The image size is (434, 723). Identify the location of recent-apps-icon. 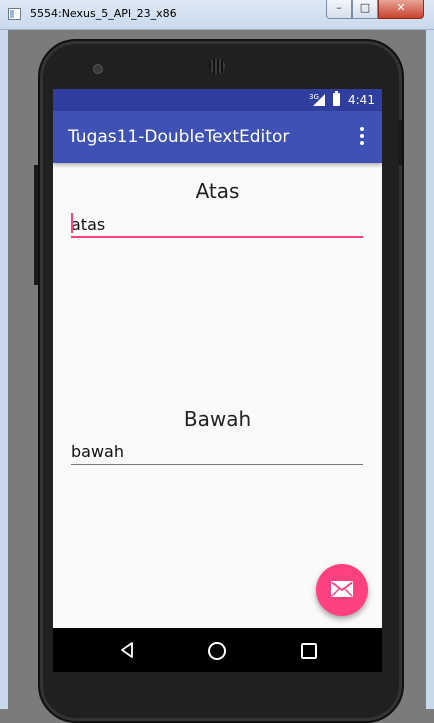
(309, 651).